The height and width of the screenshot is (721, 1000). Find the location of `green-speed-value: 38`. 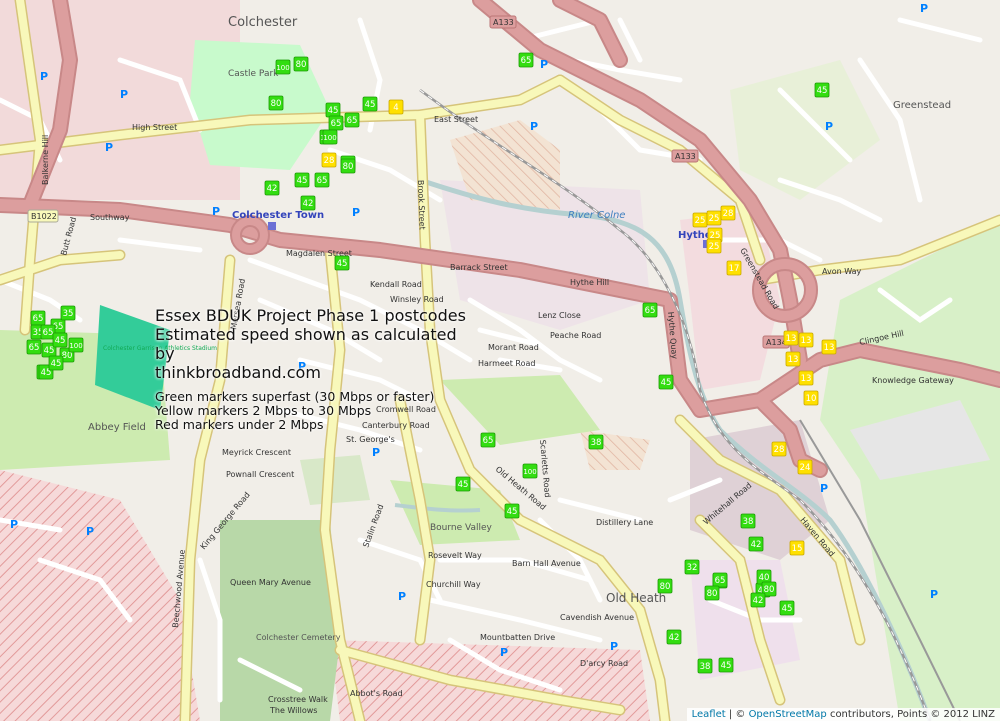

green-speed-value: 38 is located at coordinates (705, 667).